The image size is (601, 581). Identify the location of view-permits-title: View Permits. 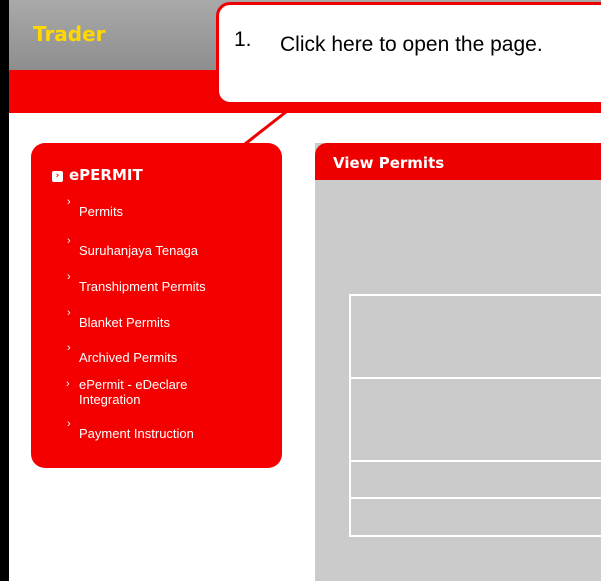
(389, 163).